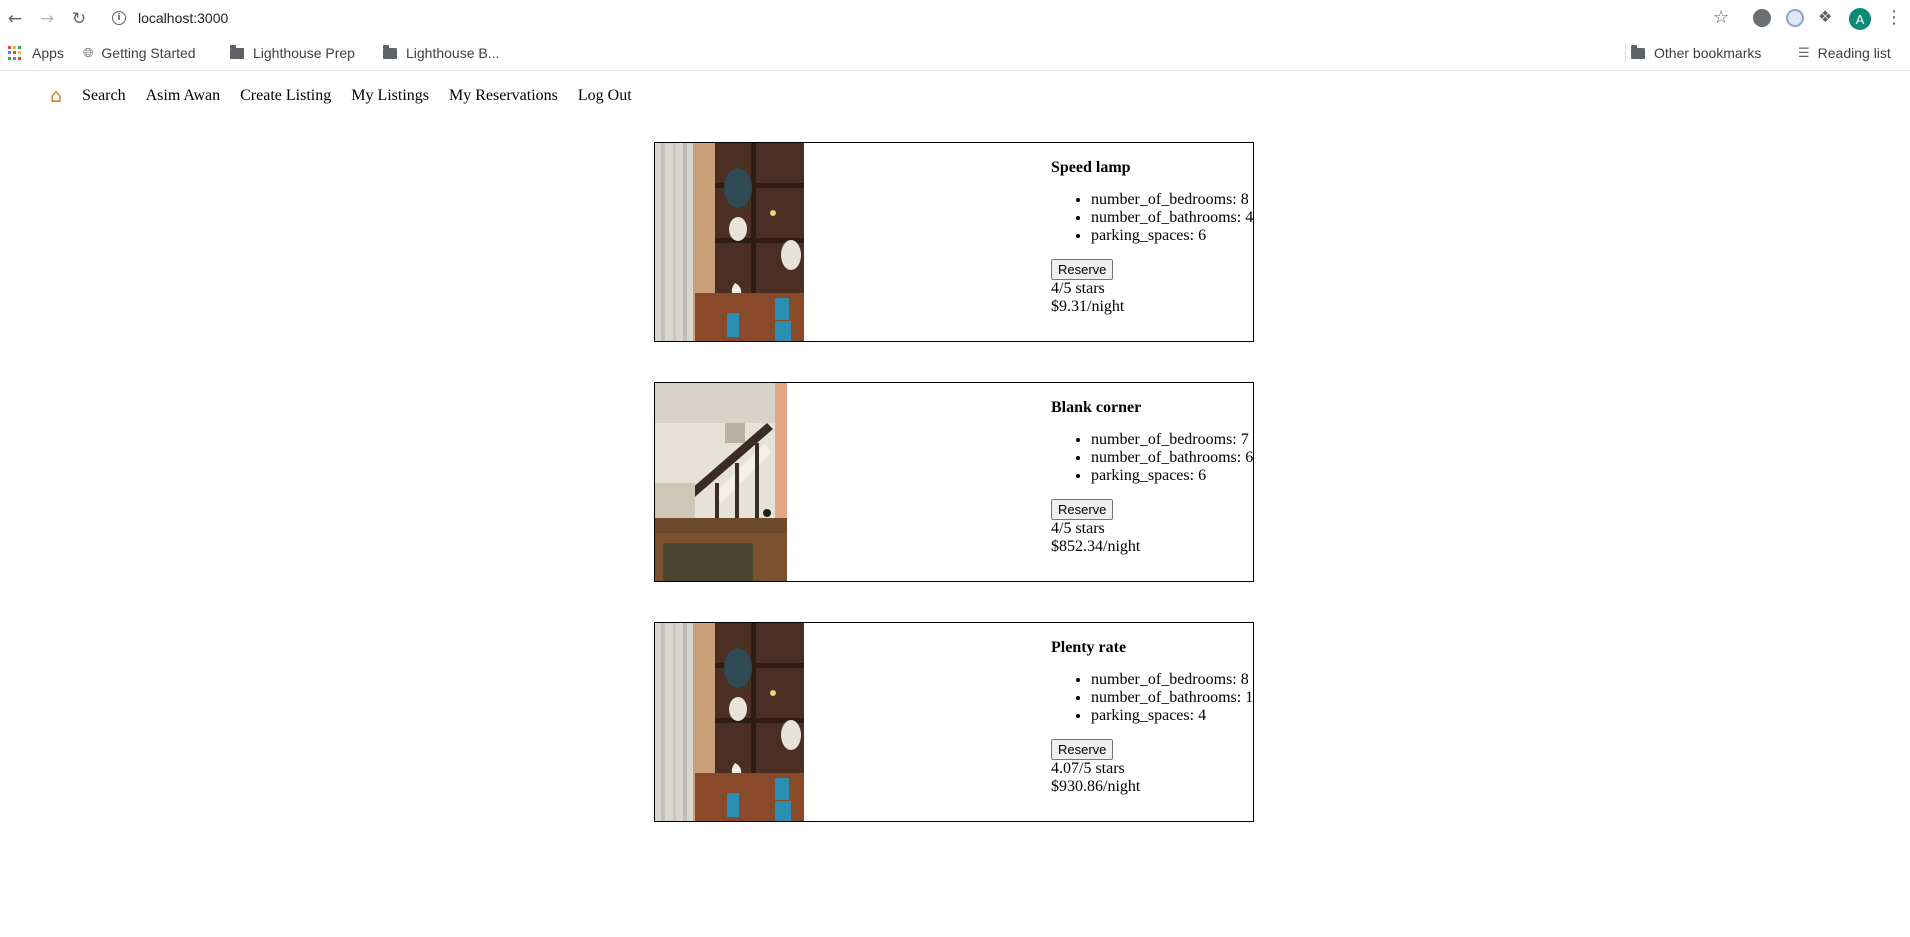 The height and width of the screenshot is (937, 1910). What do you see at coordinates (1096, 407) in the screenshot?
I see `listing-title: Blank corner` at bounding box center [1096, 407].